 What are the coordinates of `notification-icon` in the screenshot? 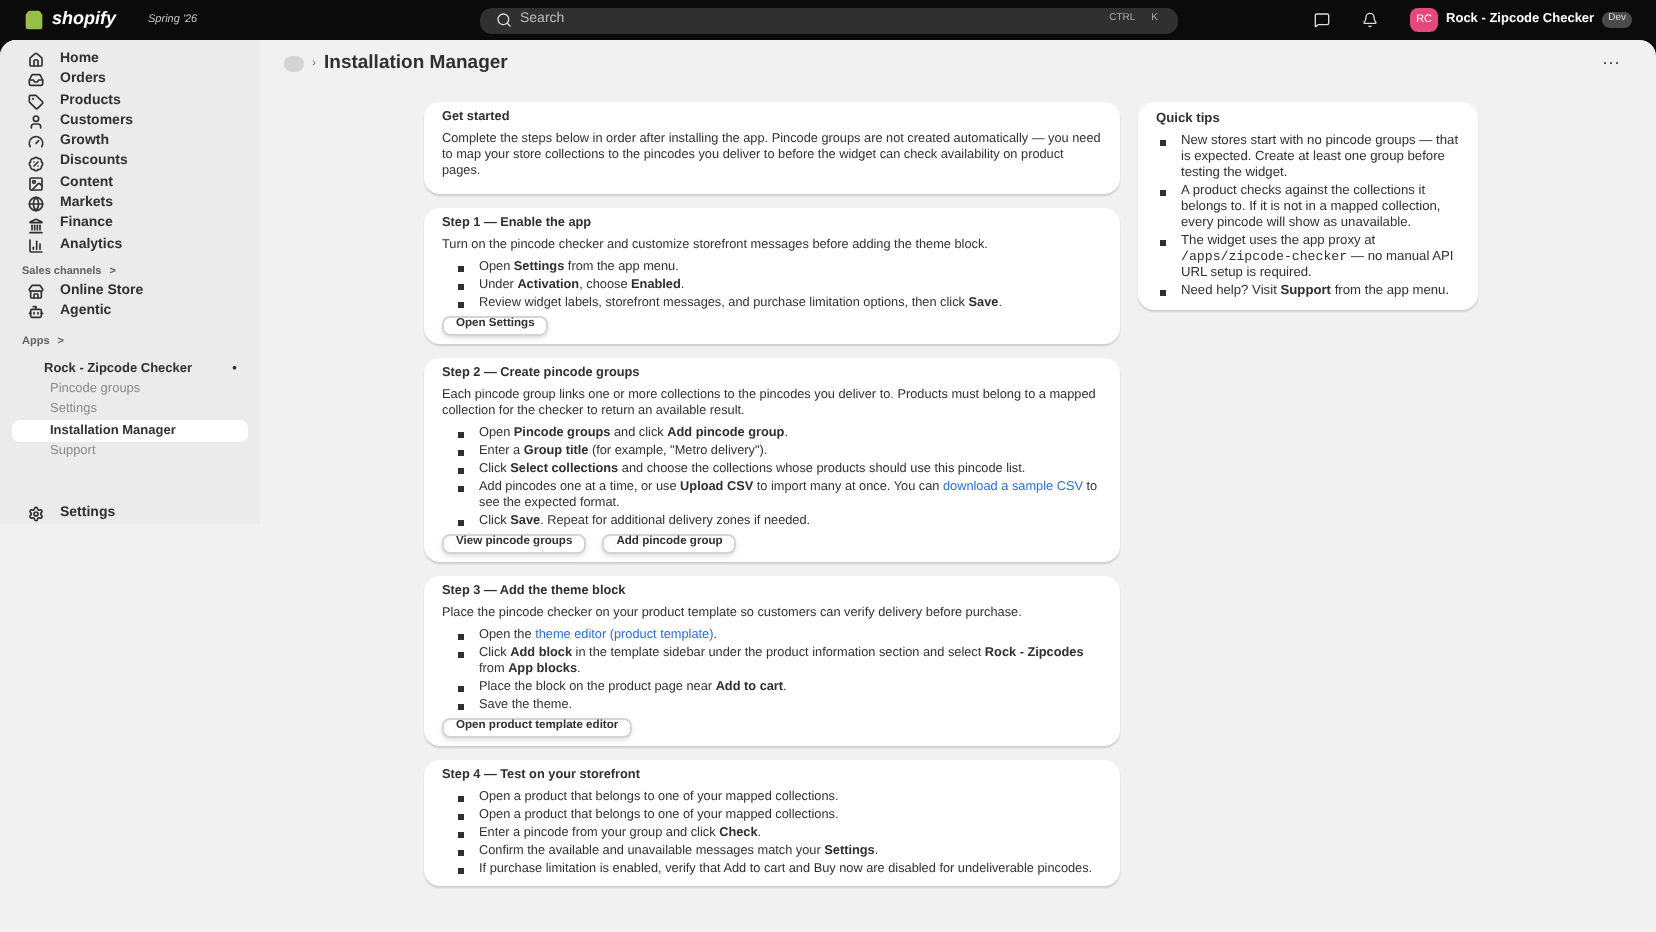 It's located at (1370, 20).